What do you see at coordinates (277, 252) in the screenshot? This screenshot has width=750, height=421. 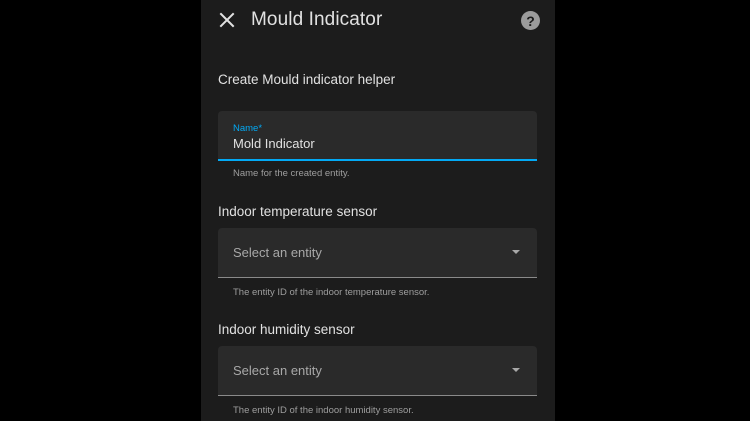 I see `indoor-temperature-placeholder: Select an entity` at bounding box center [277, 252].